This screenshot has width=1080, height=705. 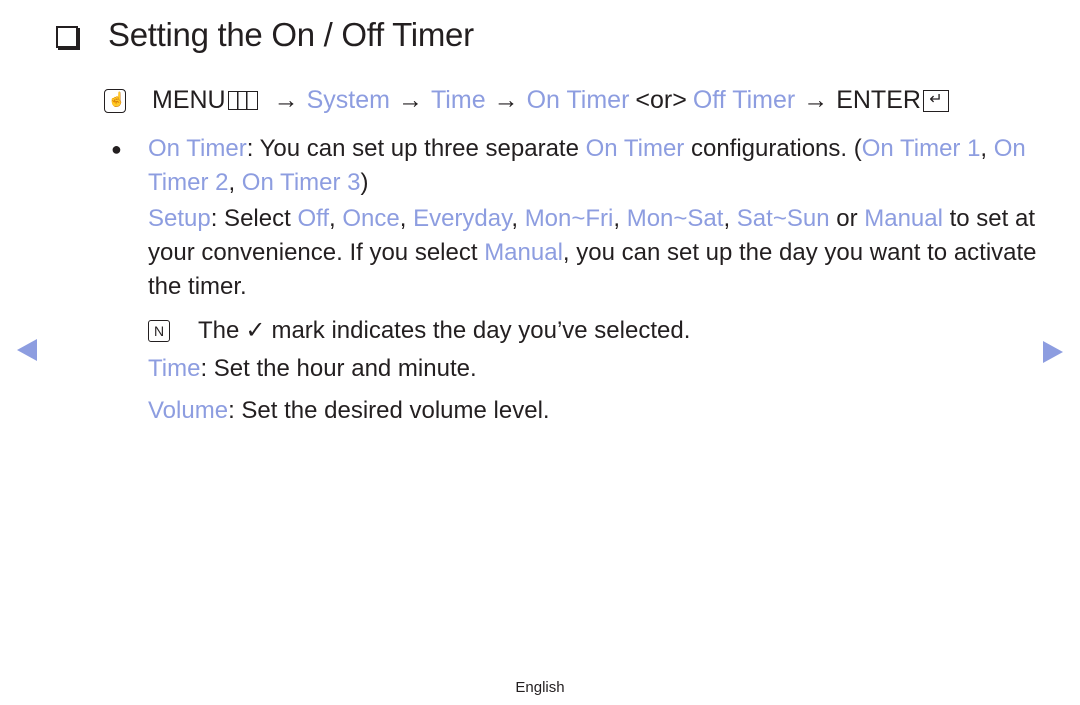 What do you see at coordinates (159, 331) in the screenshot?
I see `note-icon: N` at bounding box center [159, 331].